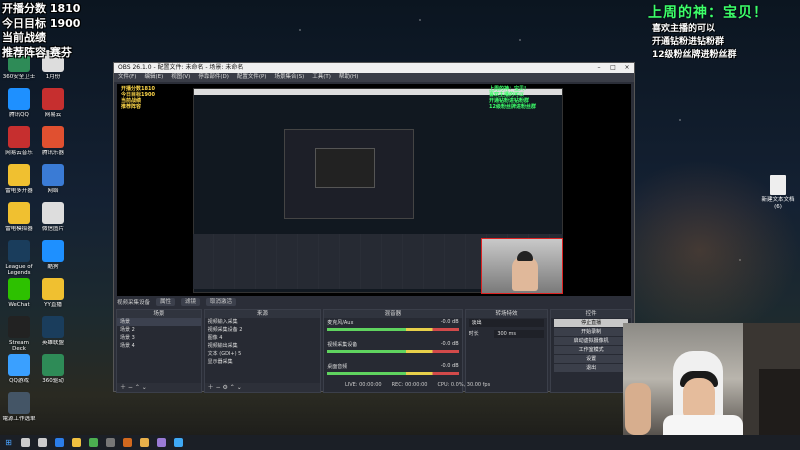  I want to click on sources-list: 视频输入采集 视频采集设备 2 图像 4 视频输出采集 文本 (GDI+) 5 显示器采集, so click(263, 342).